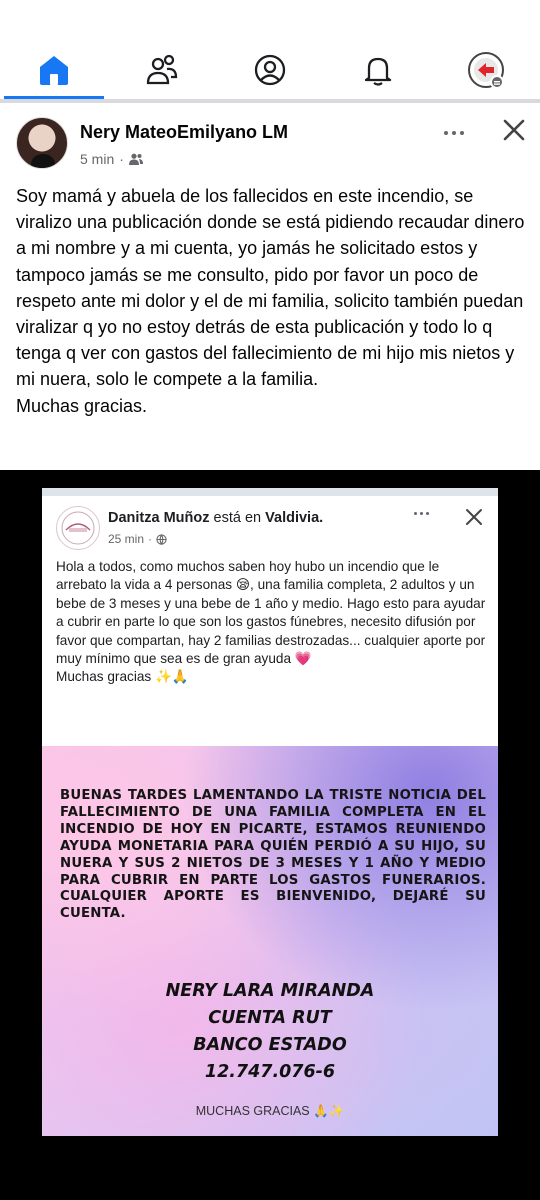  I want to click on post-meta: 5 min ·, so click(111, 159).